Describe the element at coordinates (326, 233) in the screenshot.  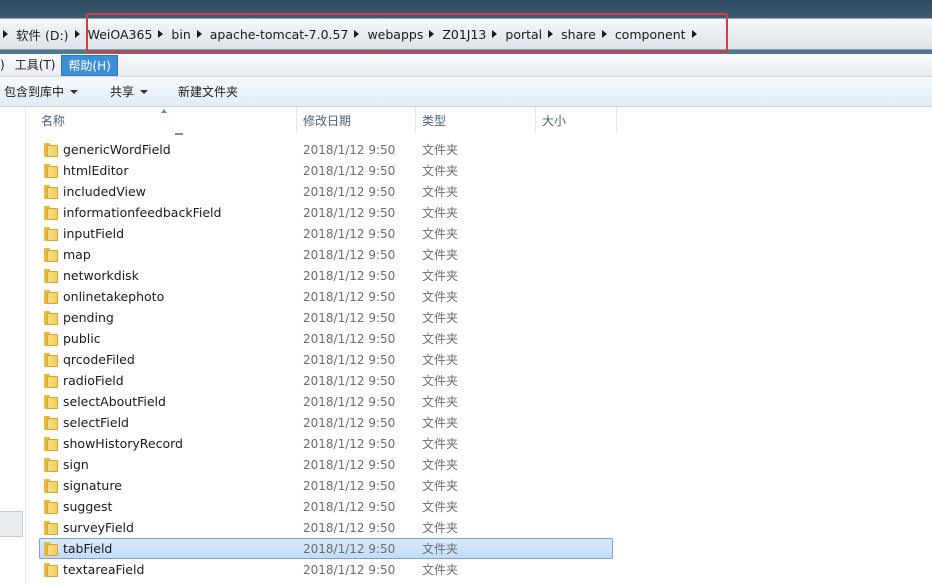
I see `list-item: inputField 2018/1/12 9:50 文件夹` at that location.